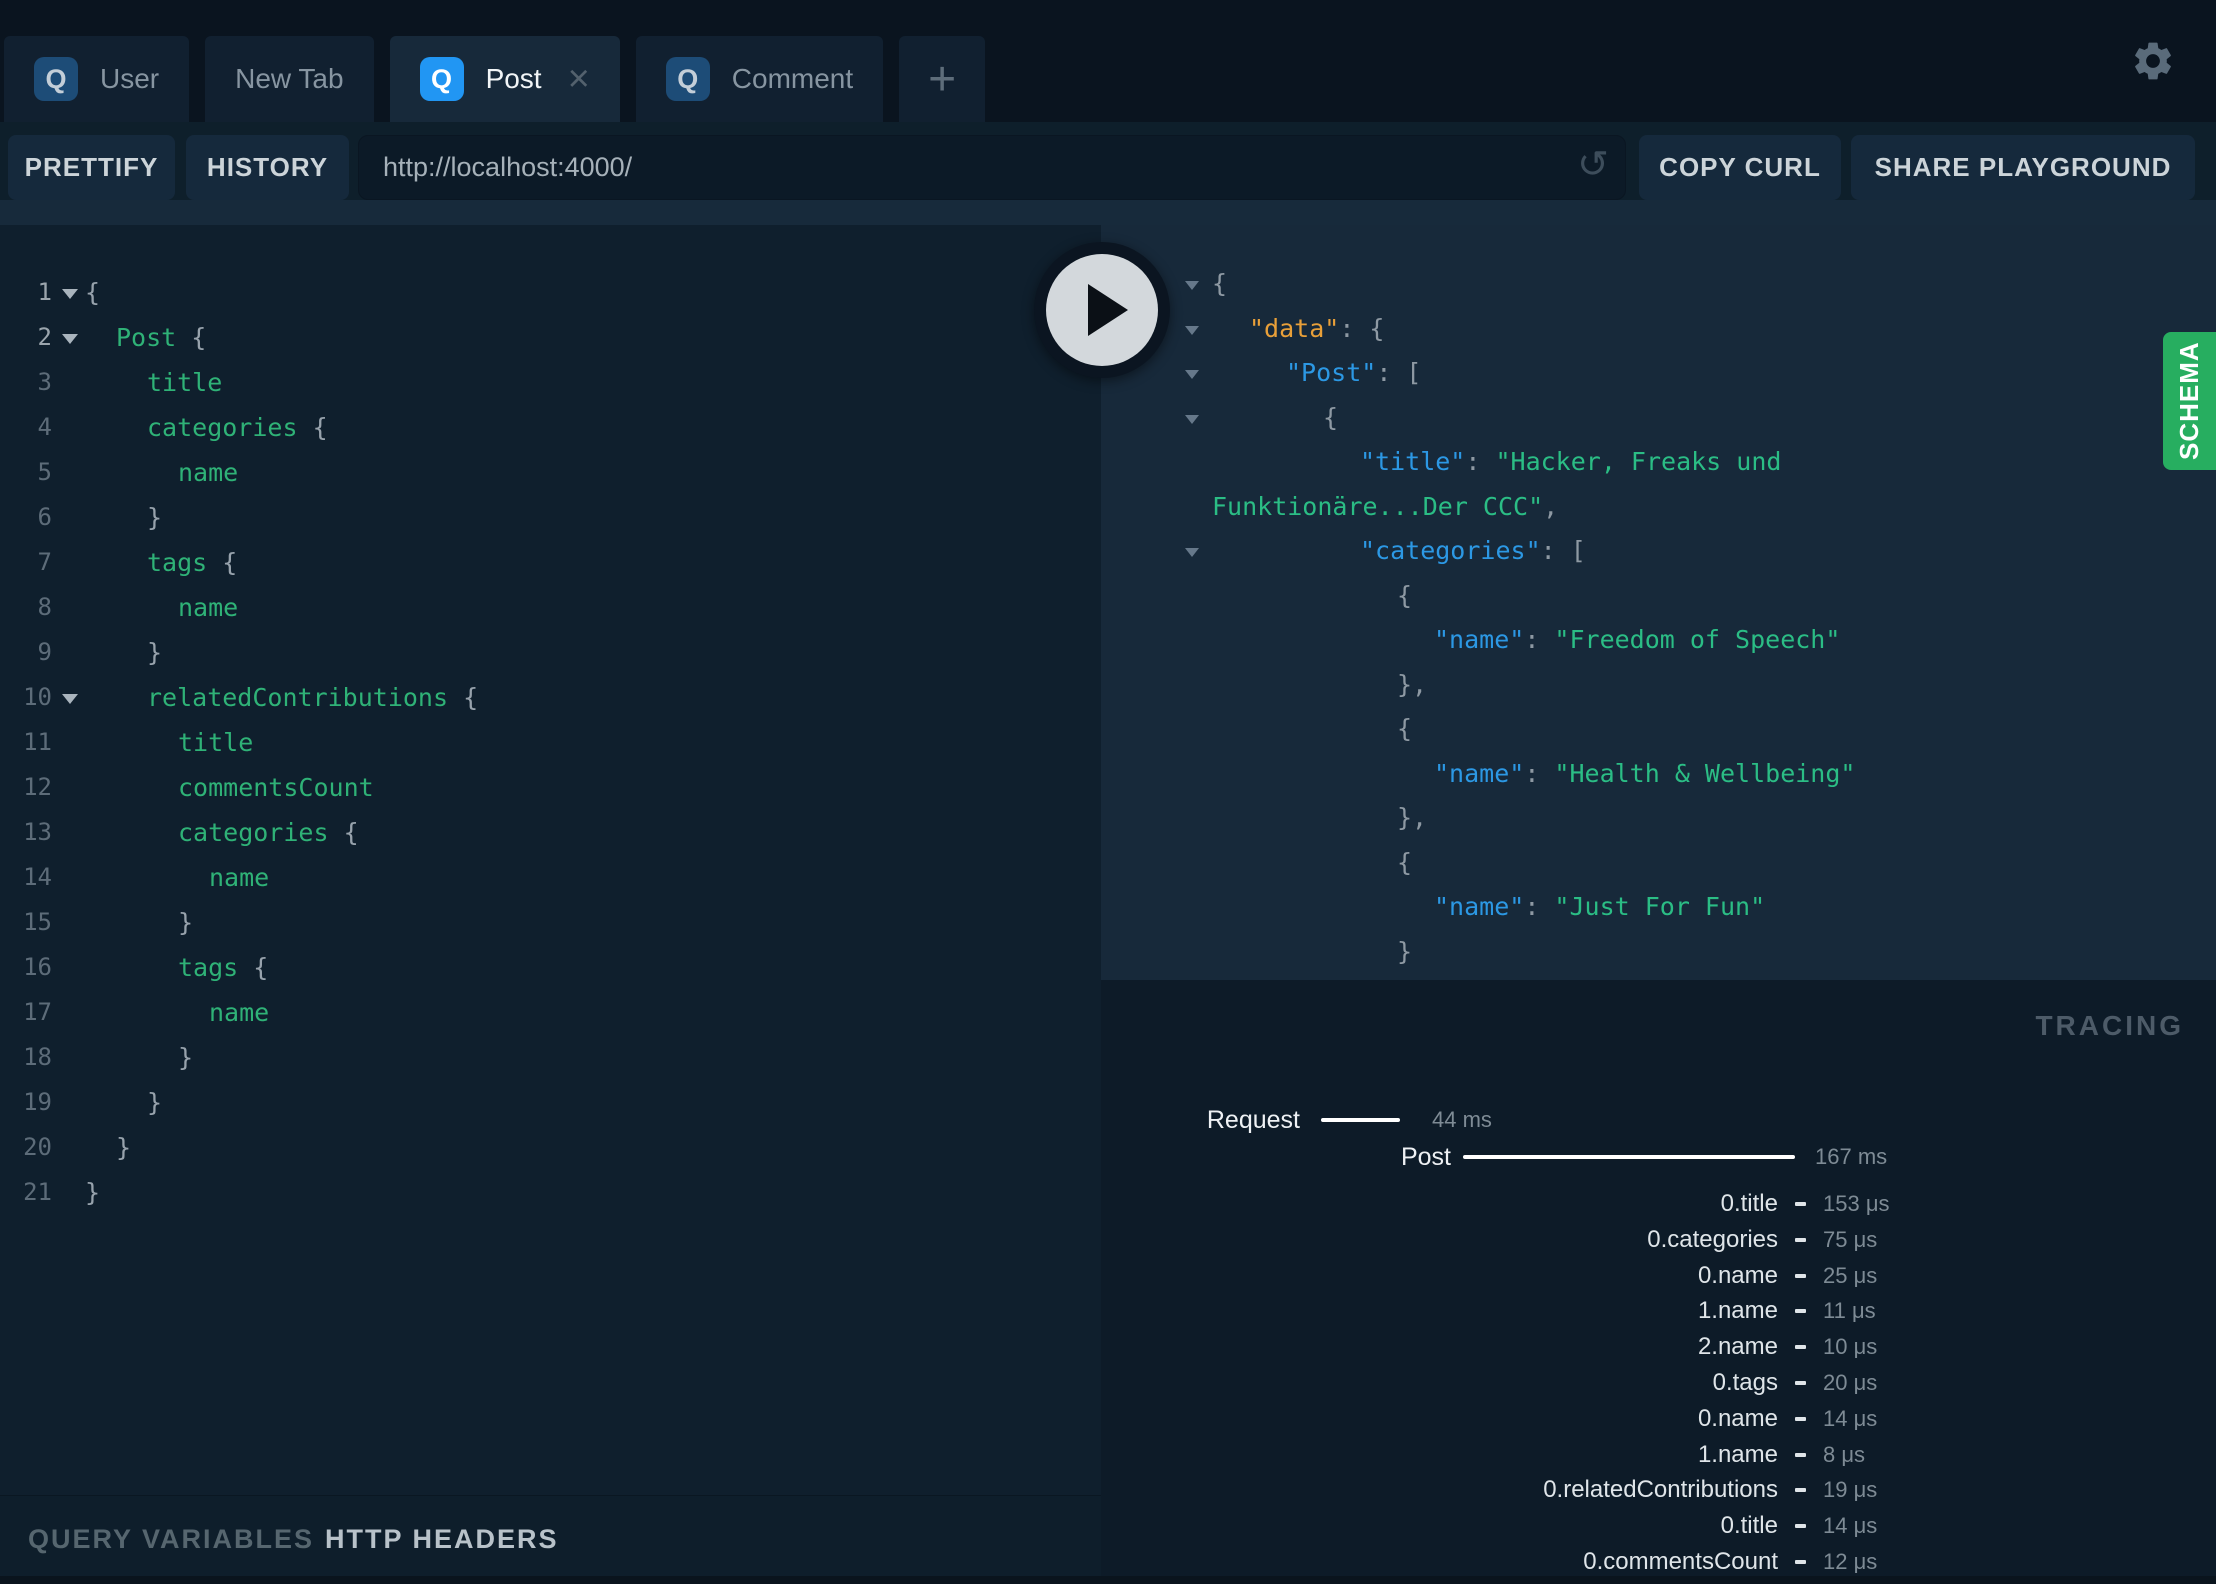 Image resolution: width=2216 pixels, height=1584 pixels. Describe the element at coordinates (37, 1147) in the screenshot. I see `line-number: 20` at that location.